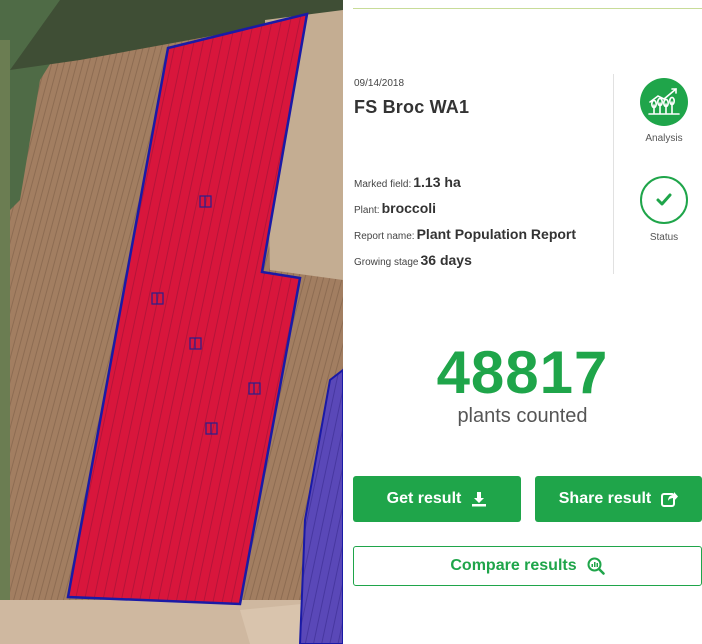  What do you see at coordinates (386, 262) in the screenshot?
I see `growing-stage-label: Growing stage` at bounding box center [386, 262].